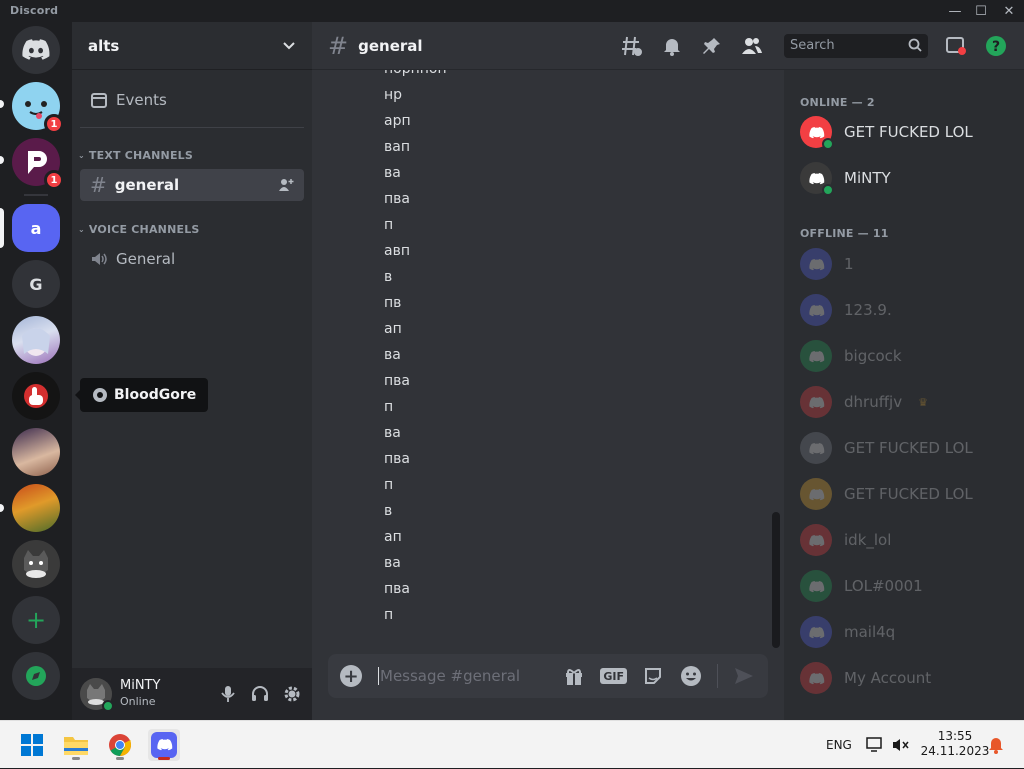 The height and width of the screenshot is (769, 1024). I want to click on clock-date: 24.11.2023, so click(955, 751).